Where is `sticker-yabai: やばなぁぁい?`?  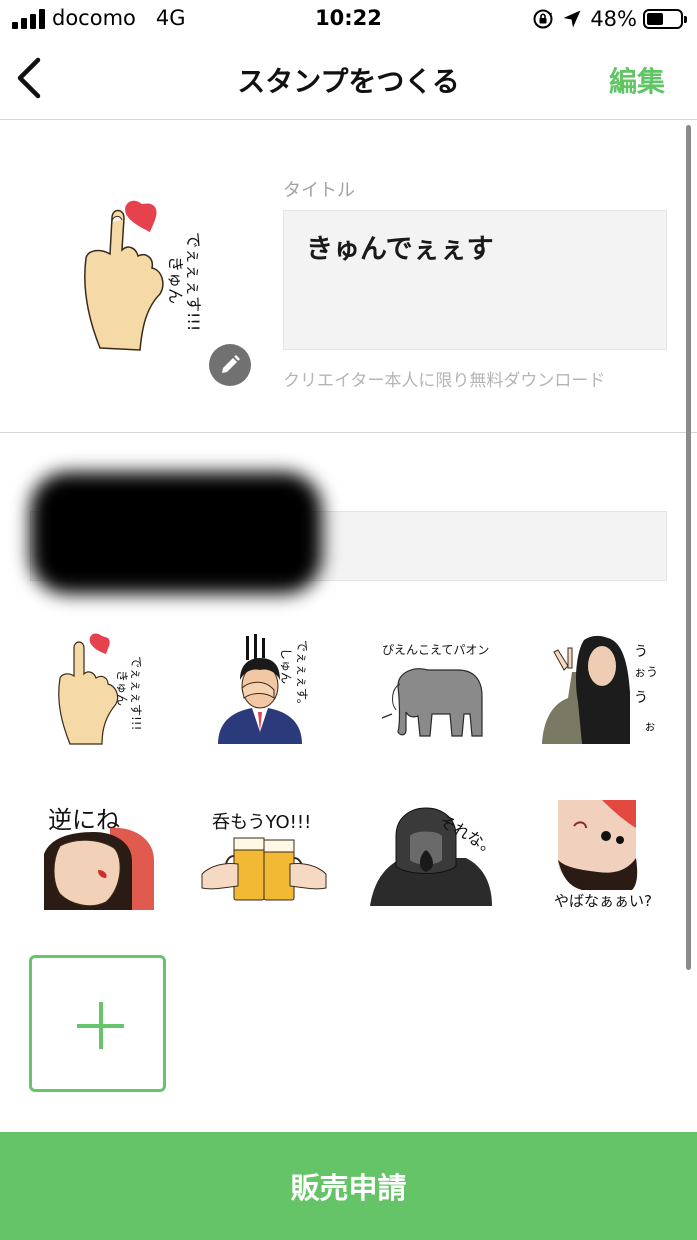 sticker-yabai: やばなぁぁい? is located at coordinates (612, 860).